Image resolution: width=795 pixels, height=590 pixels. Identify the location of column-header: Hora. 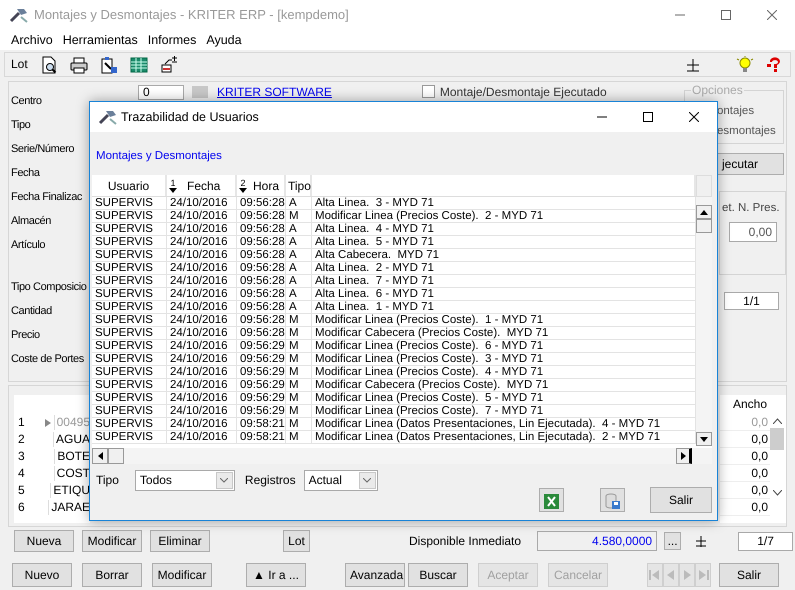
(266, 185).